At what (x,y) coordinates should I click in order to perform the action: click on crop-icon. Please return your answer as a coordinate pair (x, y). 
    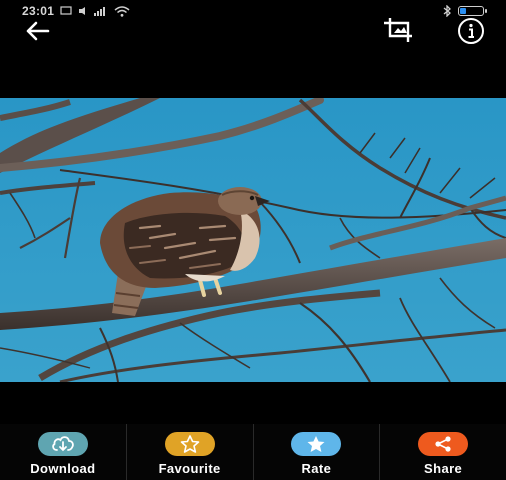
    Looking at the image, I should click on (398, 30).